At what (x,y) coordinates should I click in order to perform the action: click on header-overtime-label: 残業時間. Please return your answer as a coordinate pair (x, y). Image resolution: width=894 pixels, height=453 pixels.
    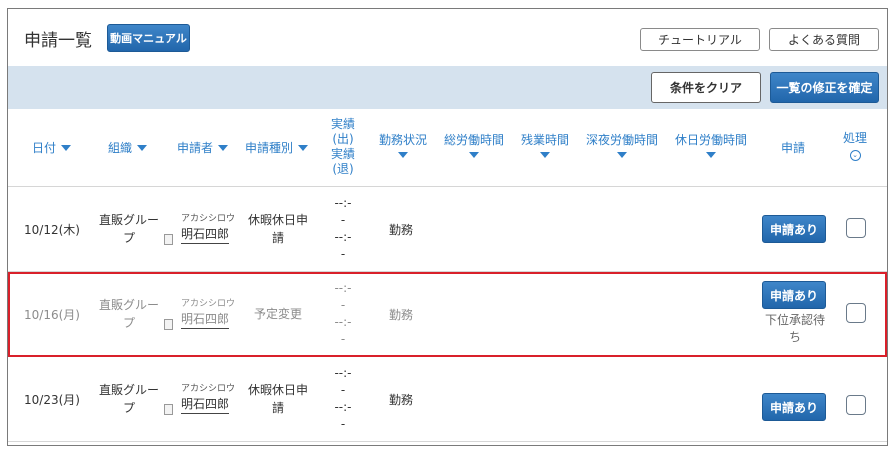
    Looking at the image, I should click on (544, 140).